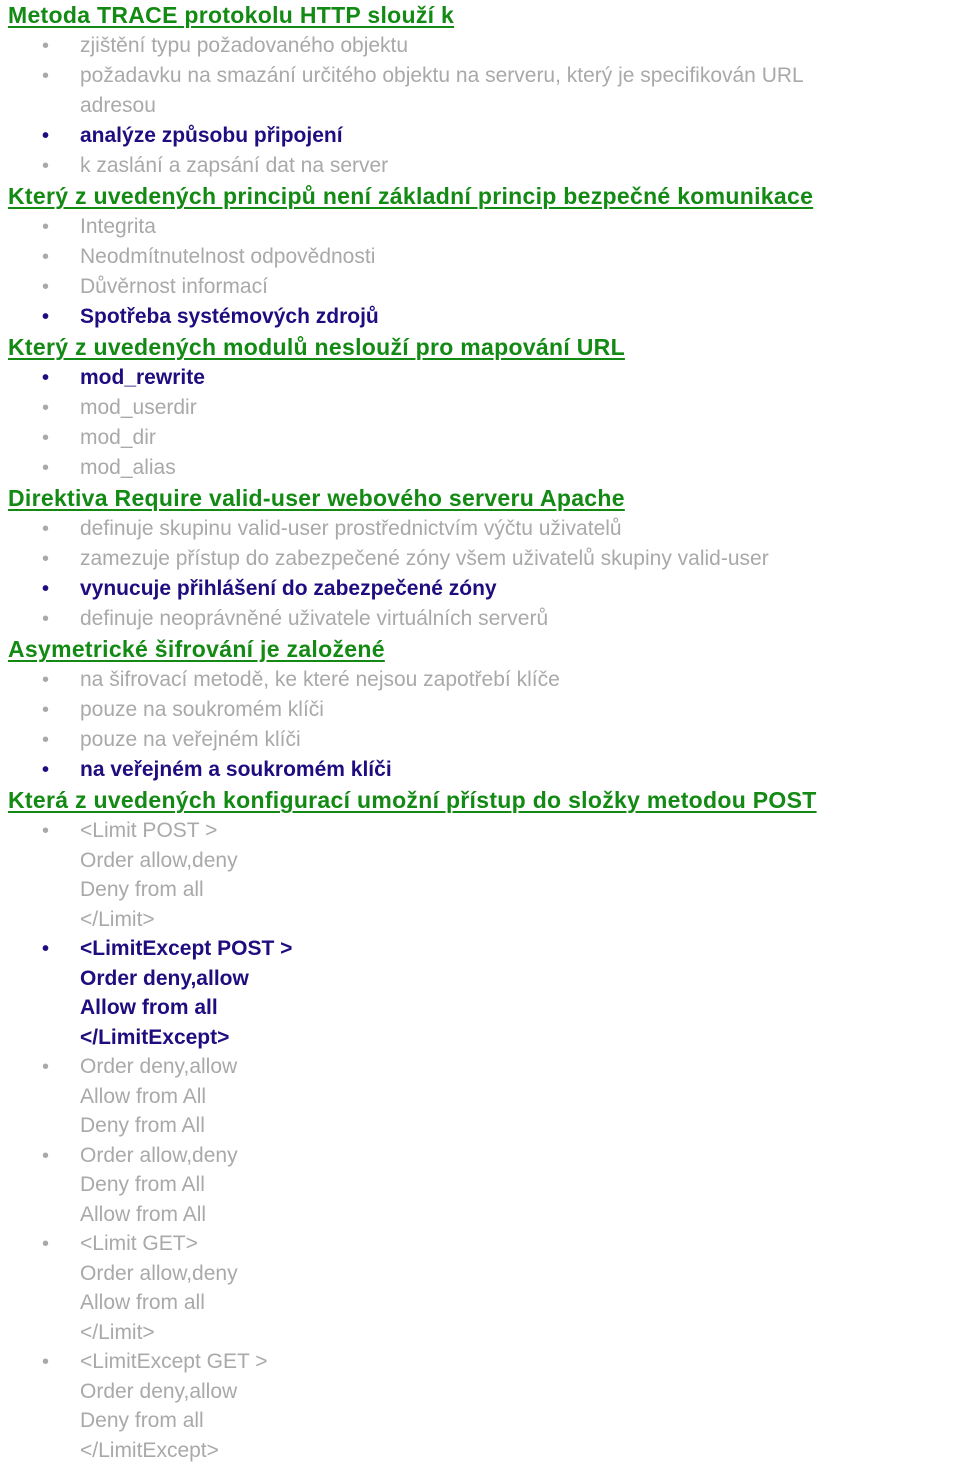 This screenshot has height=1482, width=960. I want to click on answer-text: zjištění typu požadovaného objektu, so click(244, 45).